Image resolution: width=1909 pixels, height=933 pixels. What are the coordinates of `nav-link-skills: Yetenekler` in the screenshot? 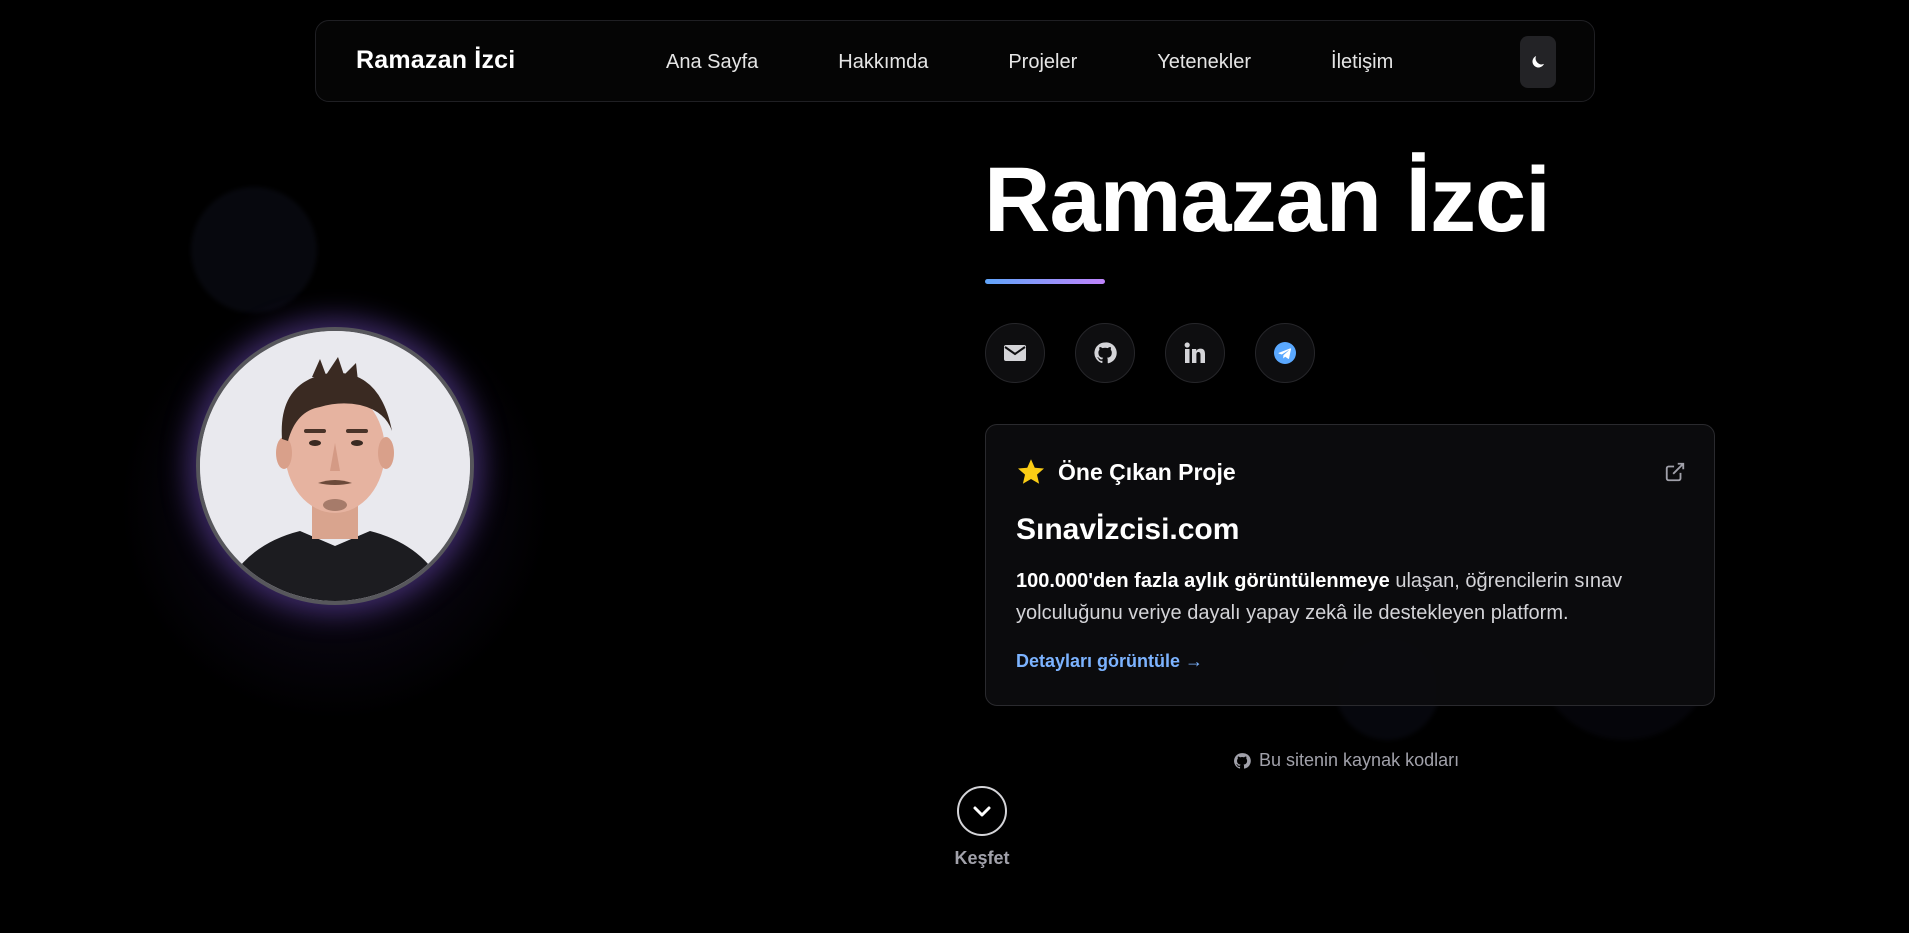 It's located at (1204, 62).